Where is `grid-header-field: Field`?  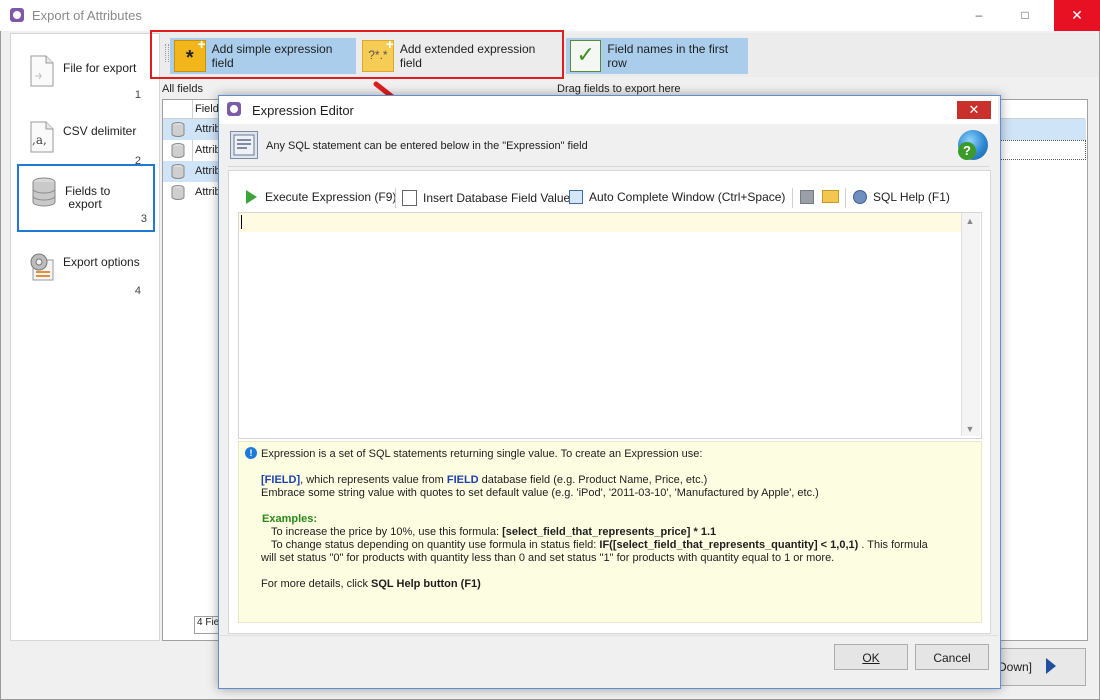 grid-header-field: Field is located at coordinates (207, 109).